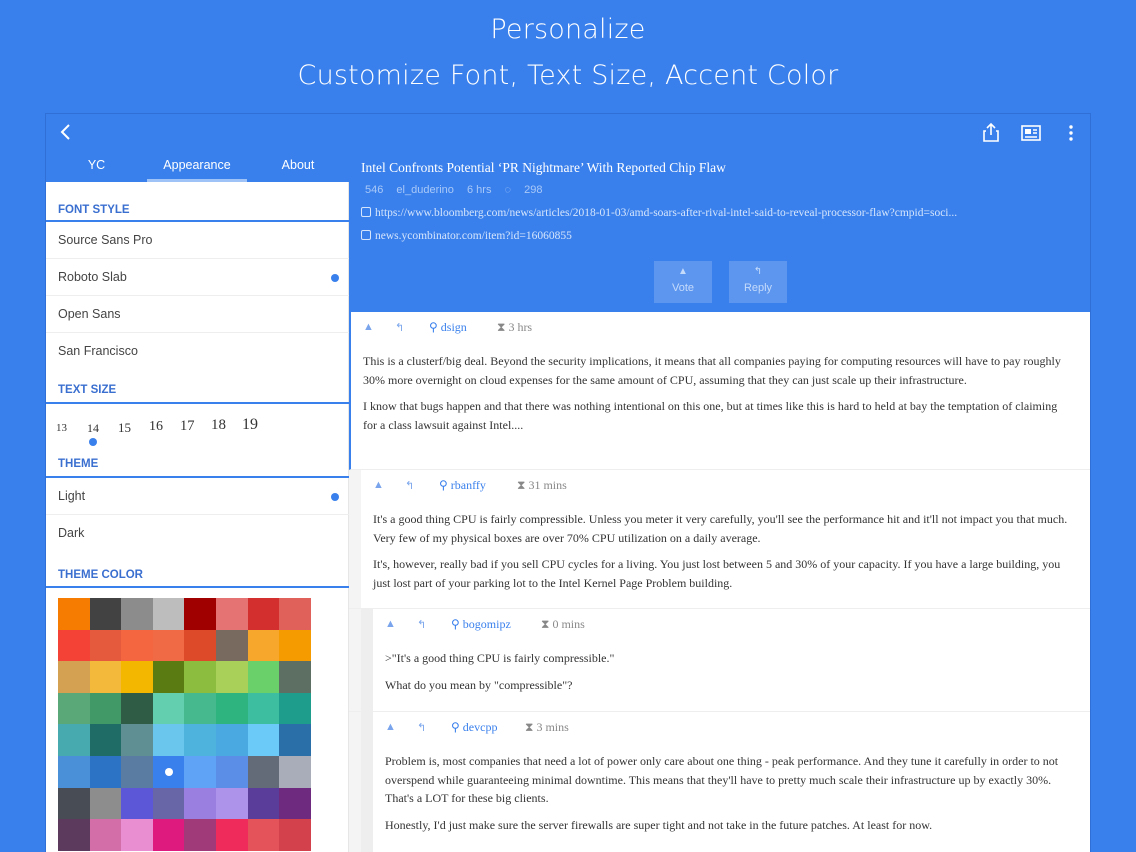 This screenshot has width=1136, height=852. Describe the element at coordinates (218, 425) in the screenshot. I see `text-size-18: 18` at that location.